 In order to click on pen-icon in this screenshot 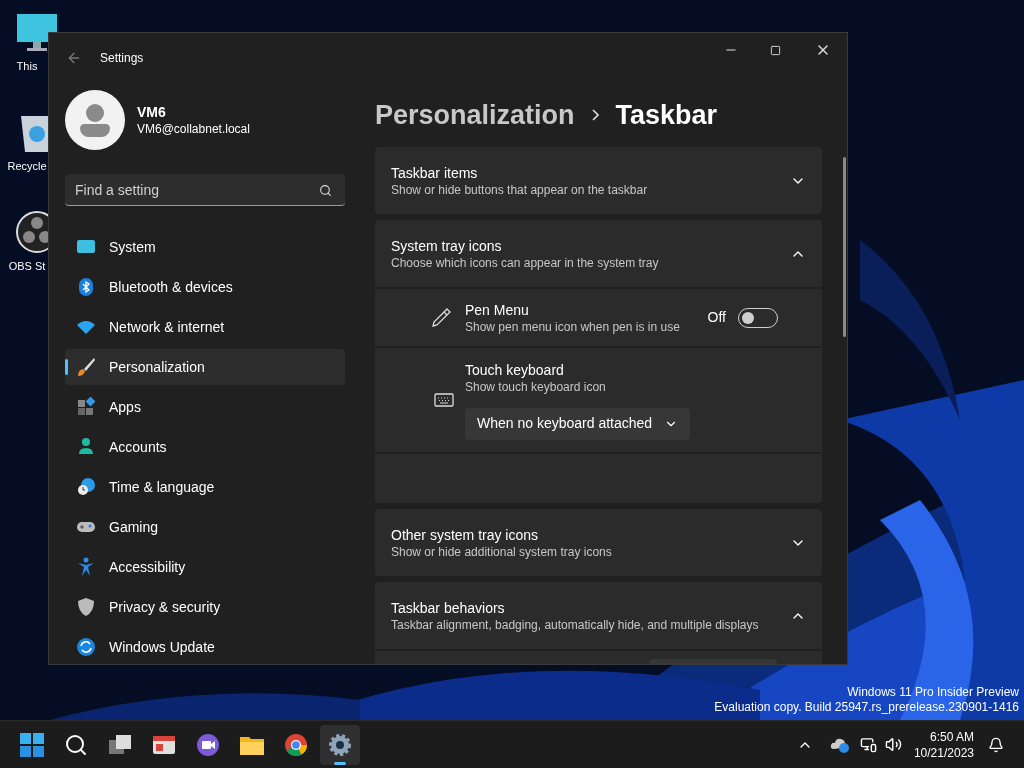, I will do `click(441, 317)`.